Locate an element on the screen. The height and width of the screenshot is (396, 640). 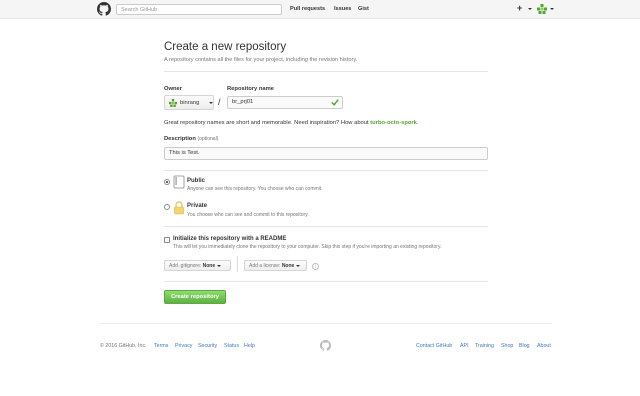
owner-label: Owner is located at coordinates (173, 89).